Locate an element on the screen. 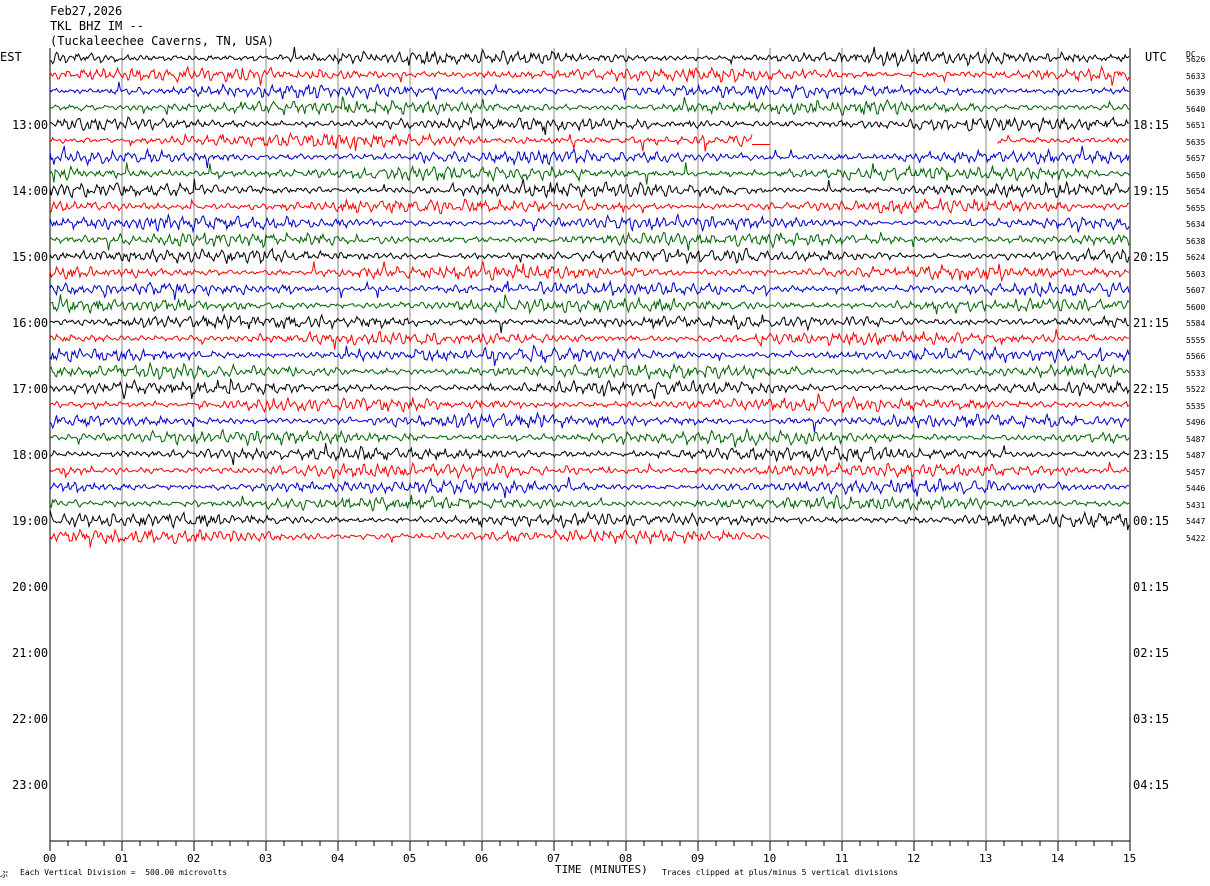 Image resolution: width=1210 pixels, height=886 pixels. dc-offset-label: 5446 is located at coordinates (1196, 488).